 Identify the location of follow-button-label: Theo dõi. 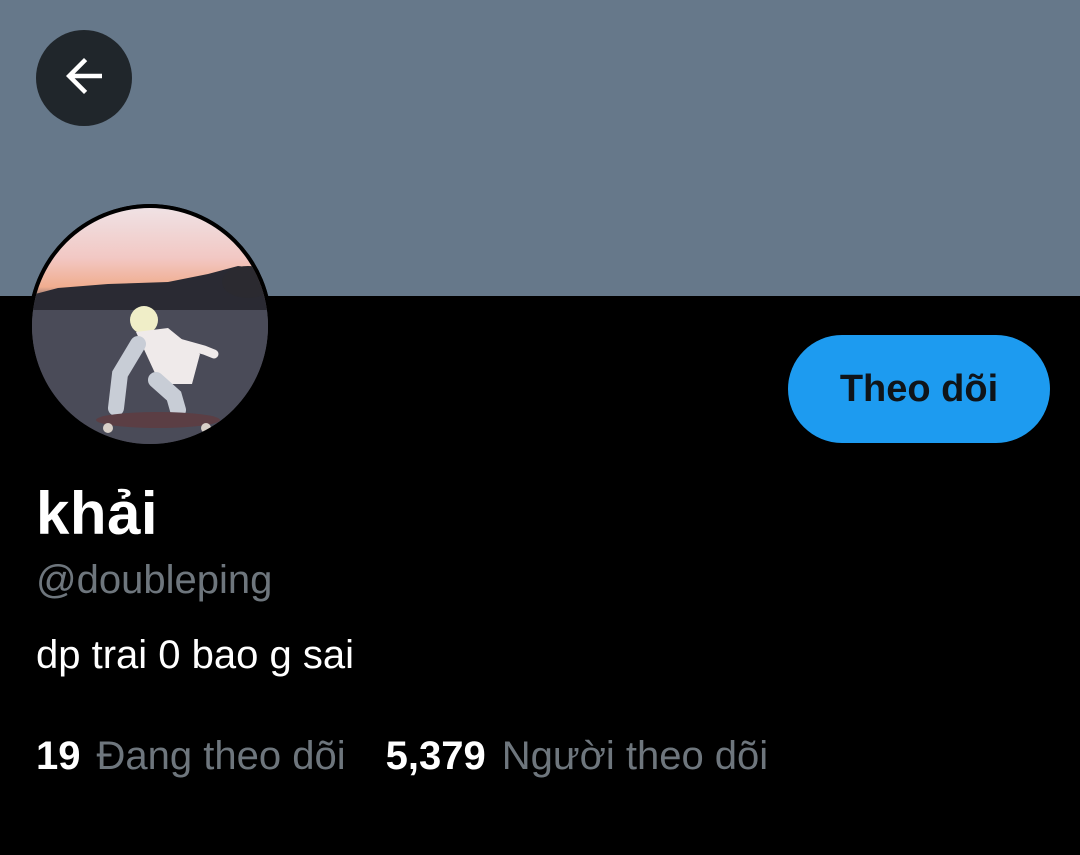
(919, 388).